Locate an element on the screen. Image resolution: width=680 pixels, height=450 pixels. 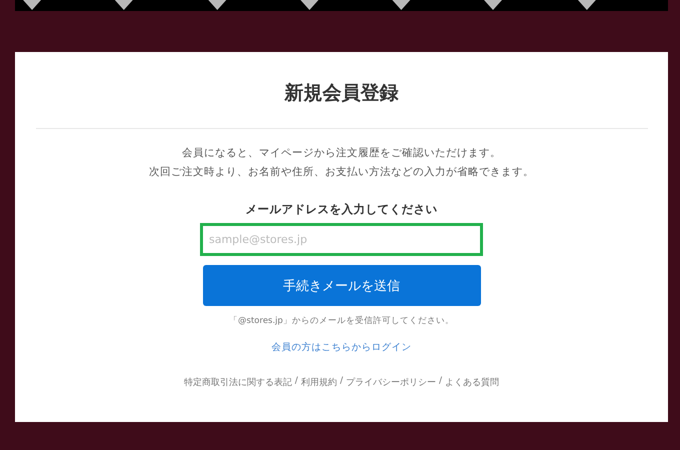
footer-link: 利用規約 is located at coordinates (318, 382).